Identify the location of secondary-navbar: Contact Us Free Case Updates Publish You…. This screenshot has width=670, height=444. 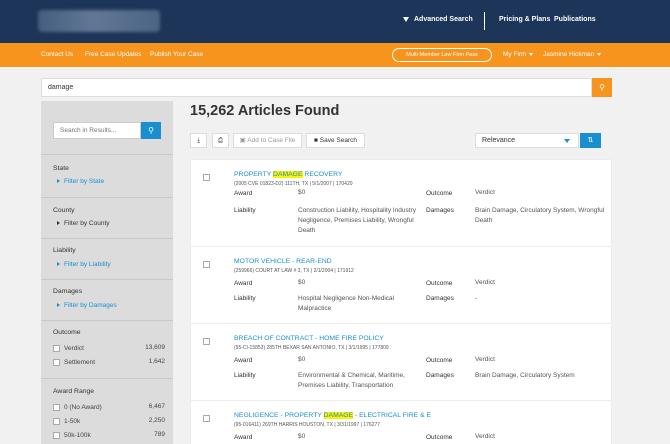
(335, 55).